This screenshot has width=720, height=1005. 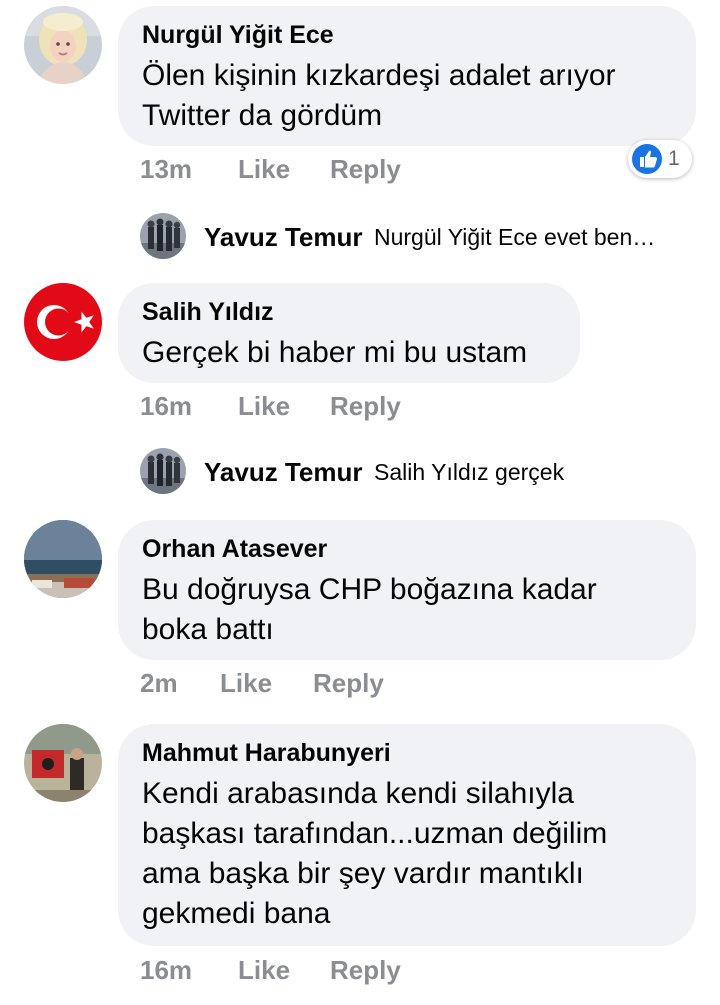 I want to click on avatar-sea-landscape-icon, so click(x=63, y=559).